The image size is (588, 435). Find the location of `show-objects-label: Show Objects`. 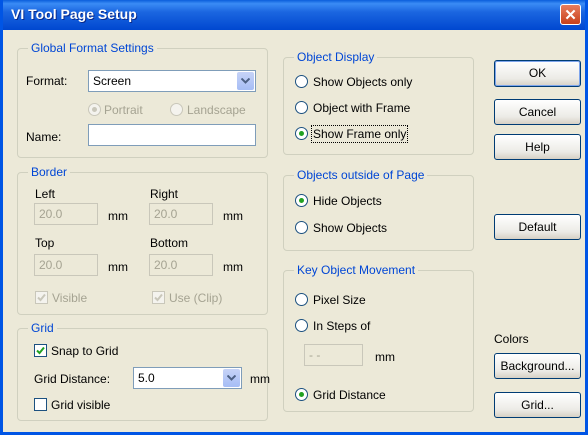

show-objects-label: Show Objects is located at coordinates (350, 228).